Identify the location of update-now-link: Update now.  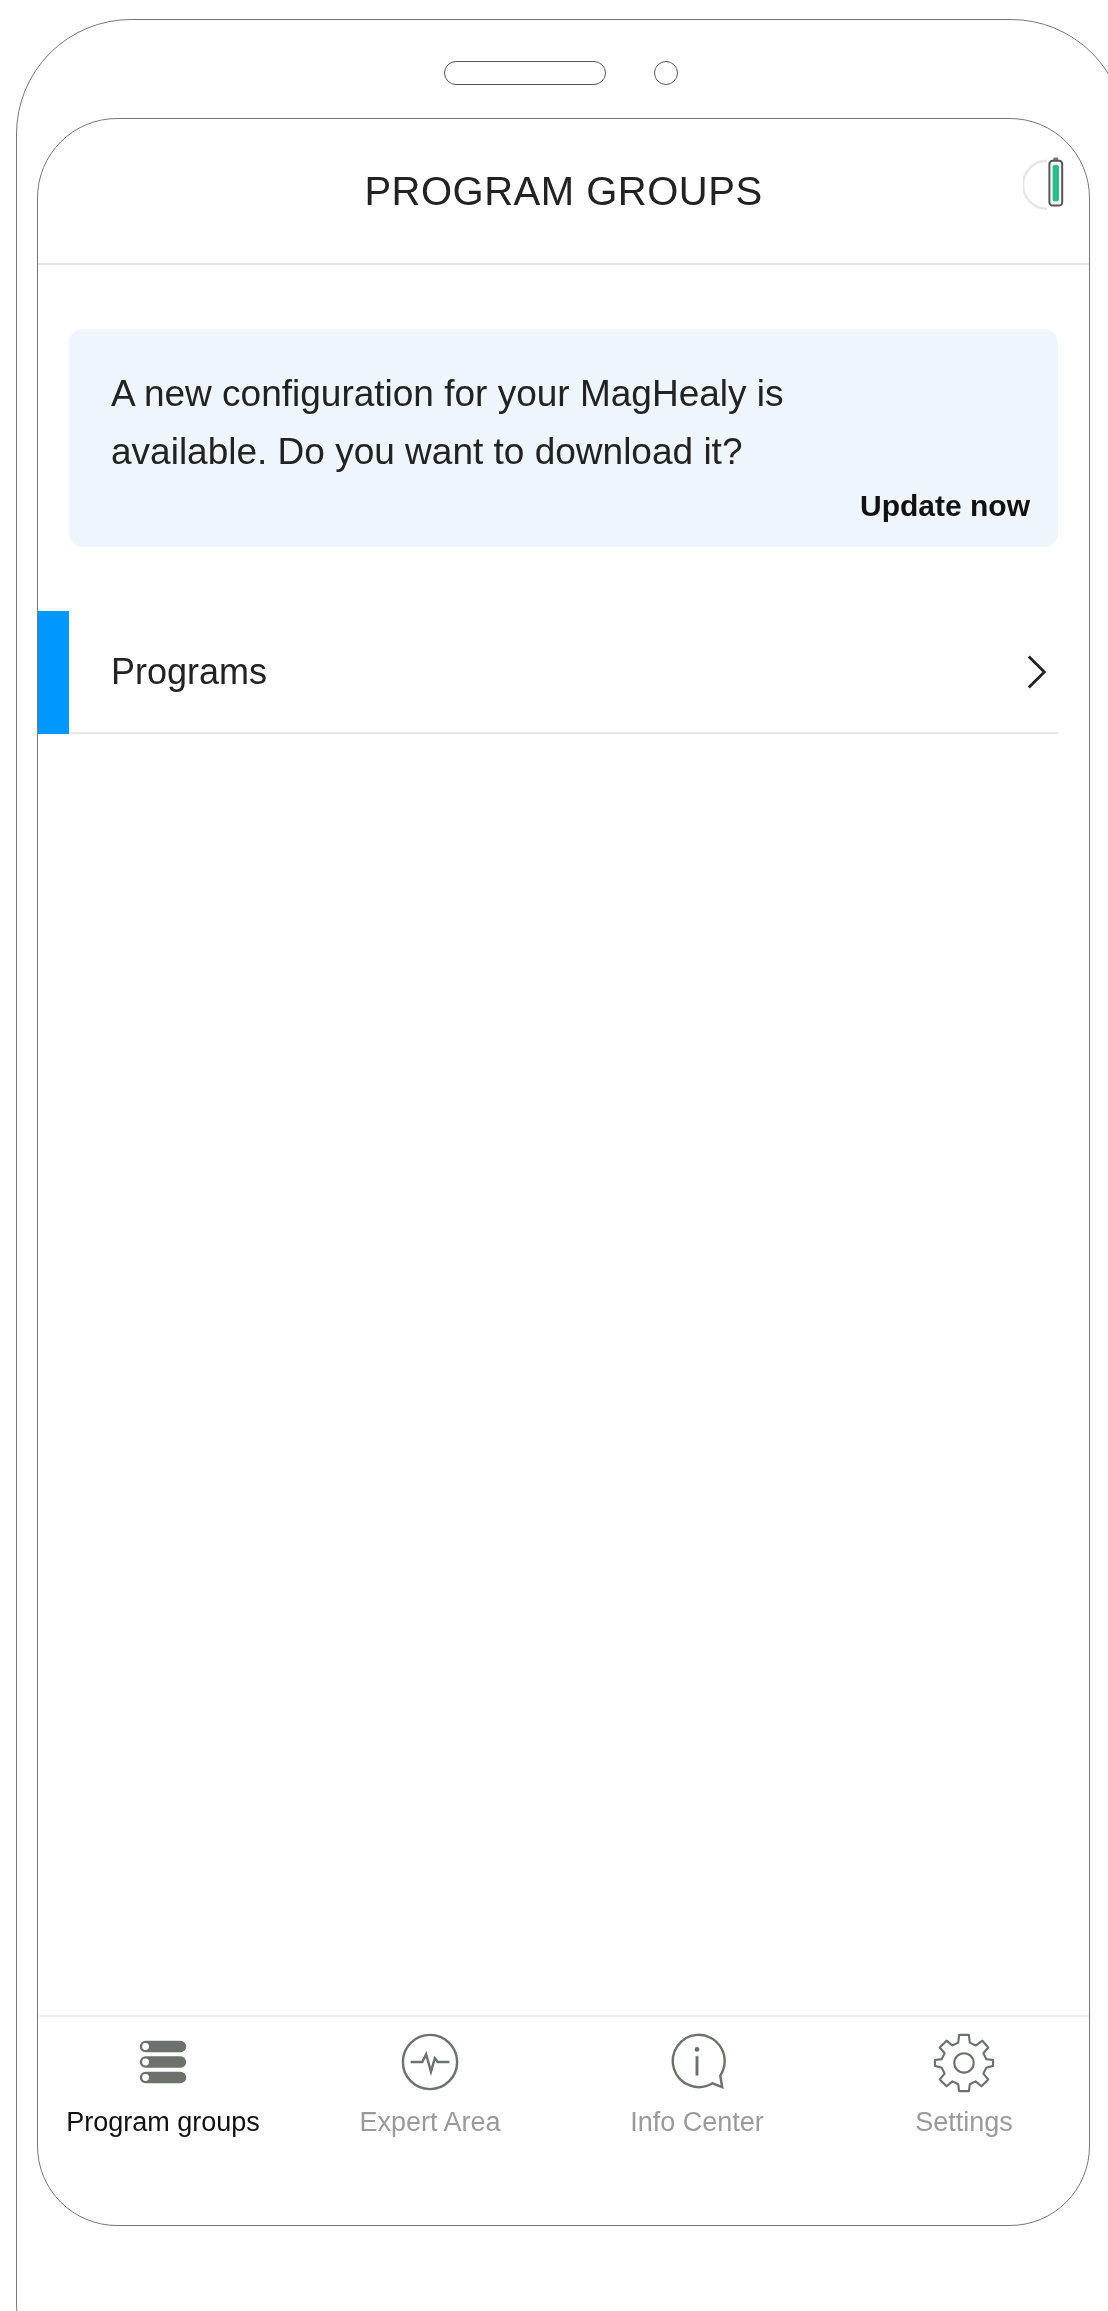
(945, 506).